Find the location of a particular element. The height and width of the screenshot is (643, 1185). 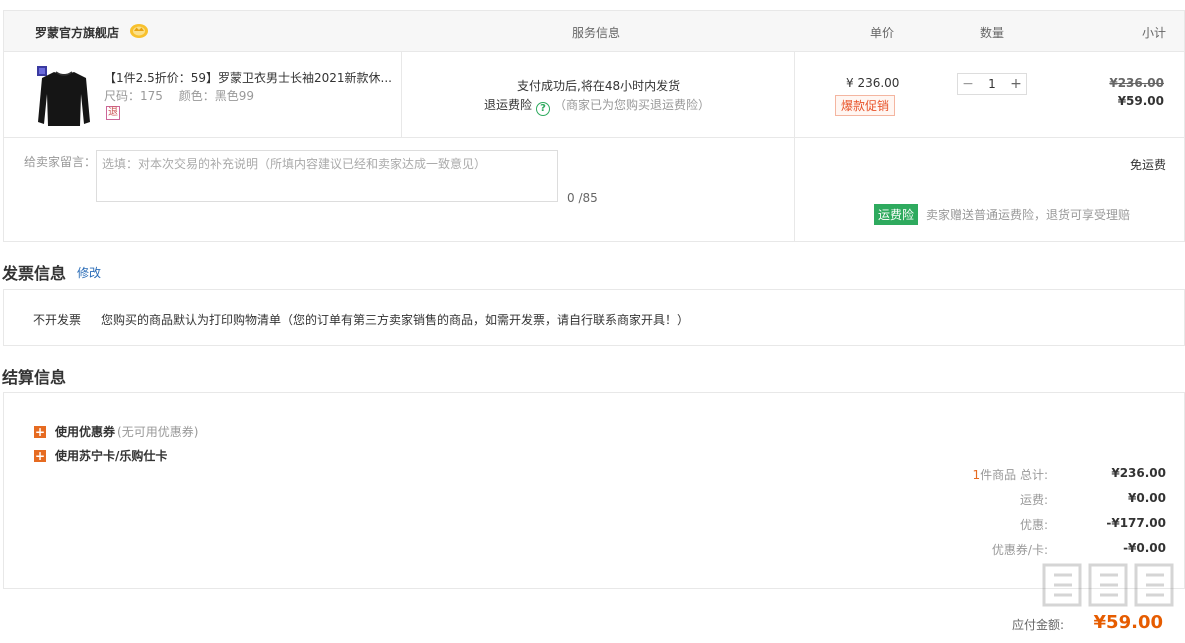

quantity-stepper: − + is located at coordinates (992, 84).